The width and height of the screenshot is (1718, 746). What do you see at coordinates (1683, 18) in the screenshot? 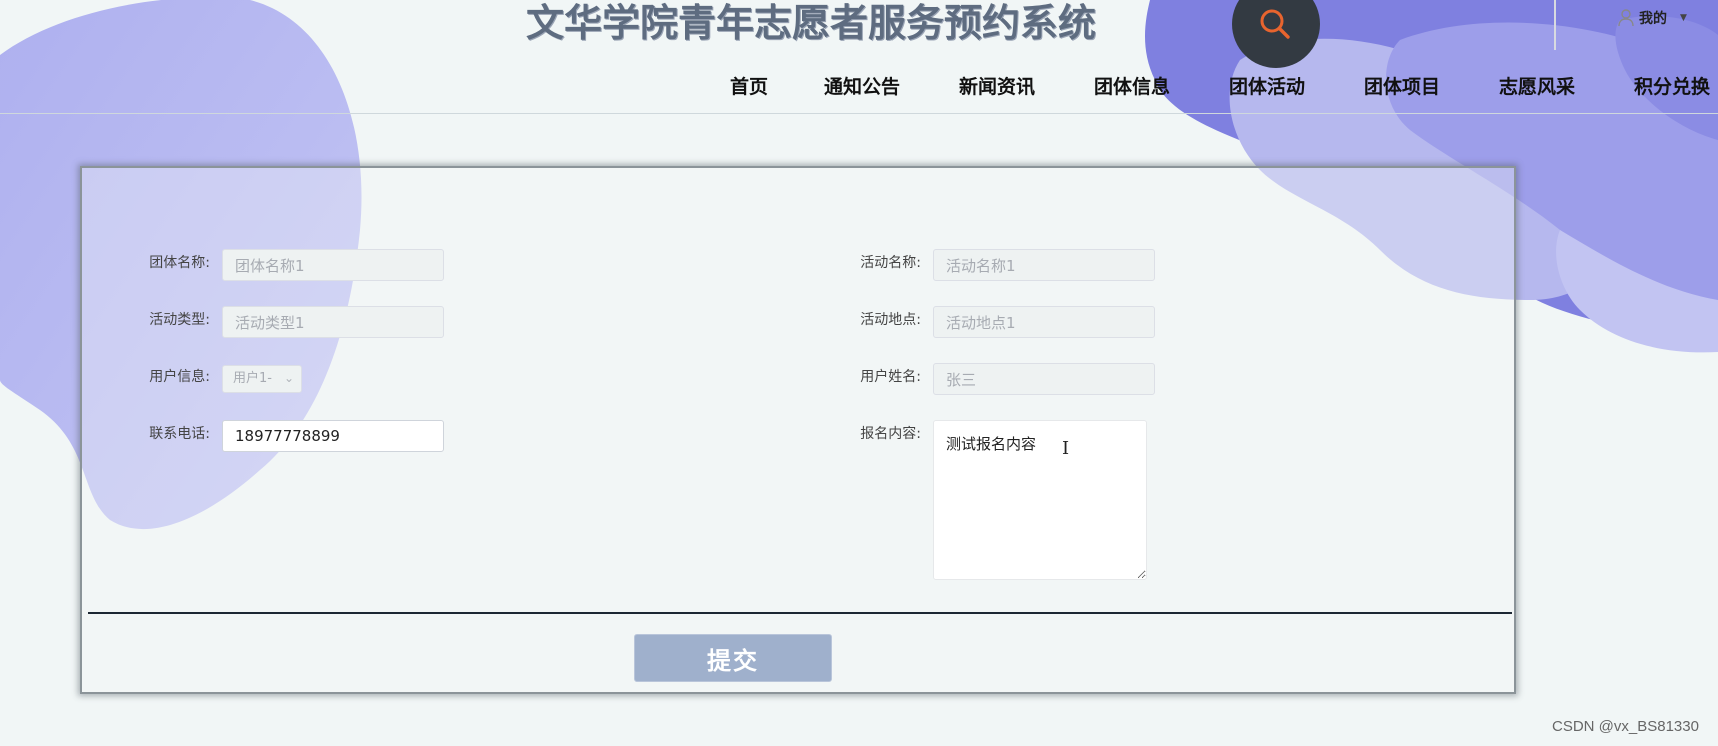
I see `caret-down-icon: ▼` at bounding box center [1683, 18].